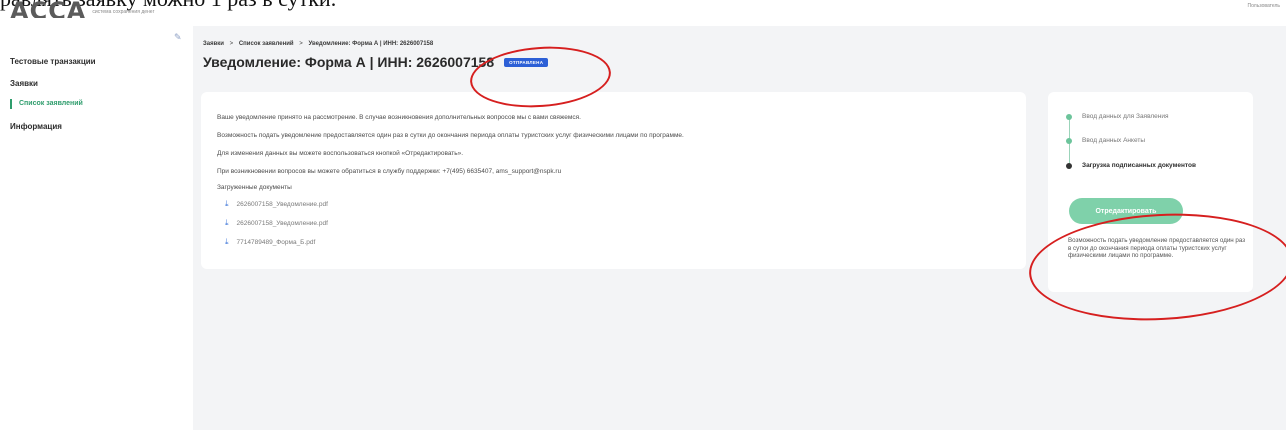  I want to click on edit-button: Отредактировать, so click(1126, 211).